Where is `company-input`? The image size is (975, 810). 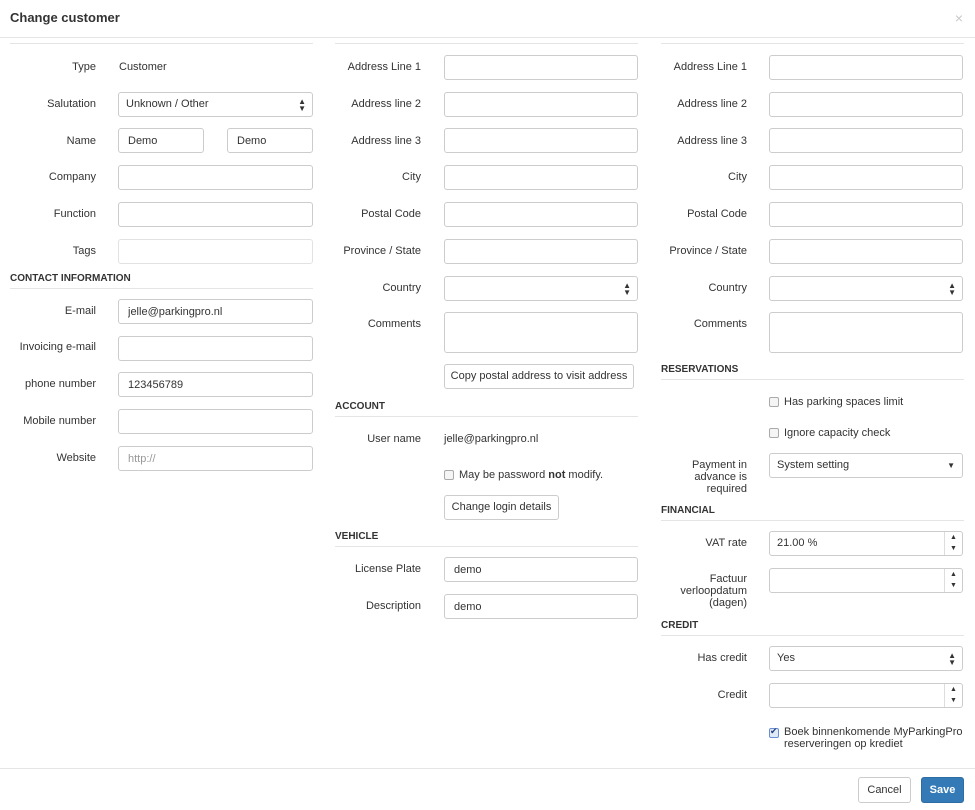 company-input is located at coordinates (215, 177).